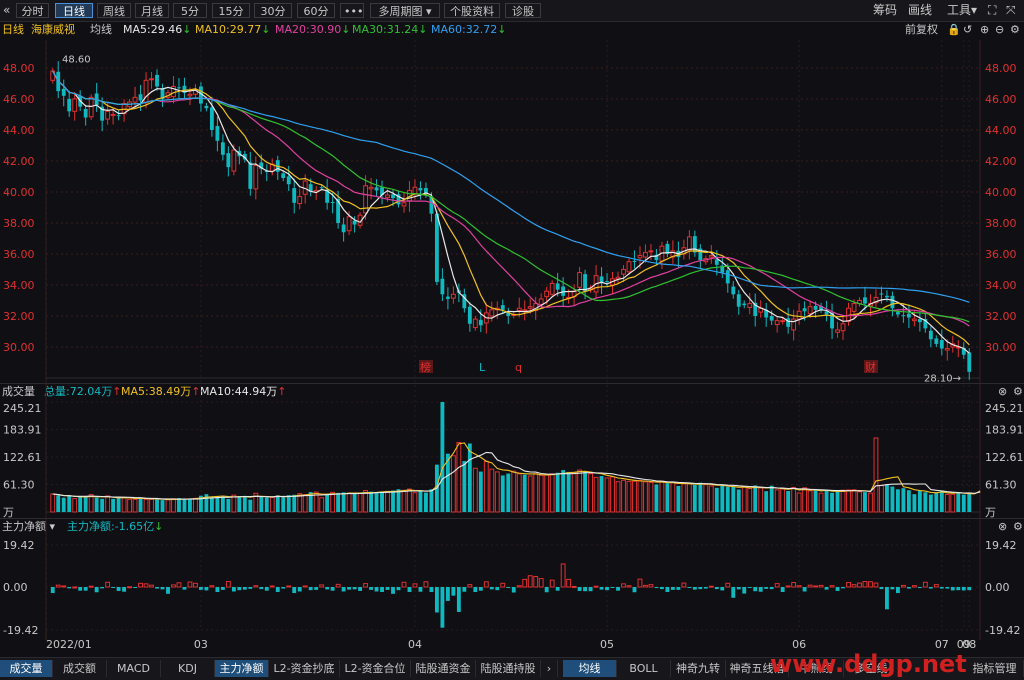 The height and width of the screenshot is (680, 1024). Describe the element at coordinates (549, 668) in the screenshot. I see `chevron-right-icon: ›` at that location.